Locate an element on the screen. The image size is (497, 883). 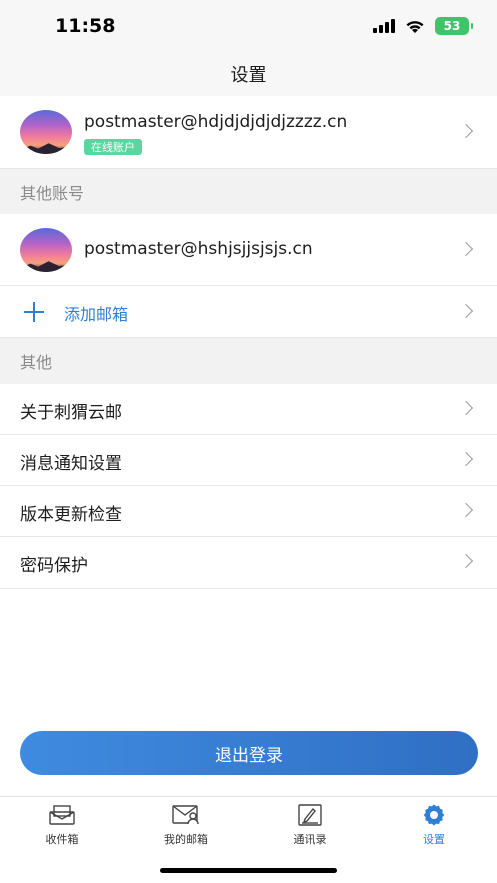
other-account-email: postmaster@hshjsjjsjsjs.cn is located at coordinates (198, 249).